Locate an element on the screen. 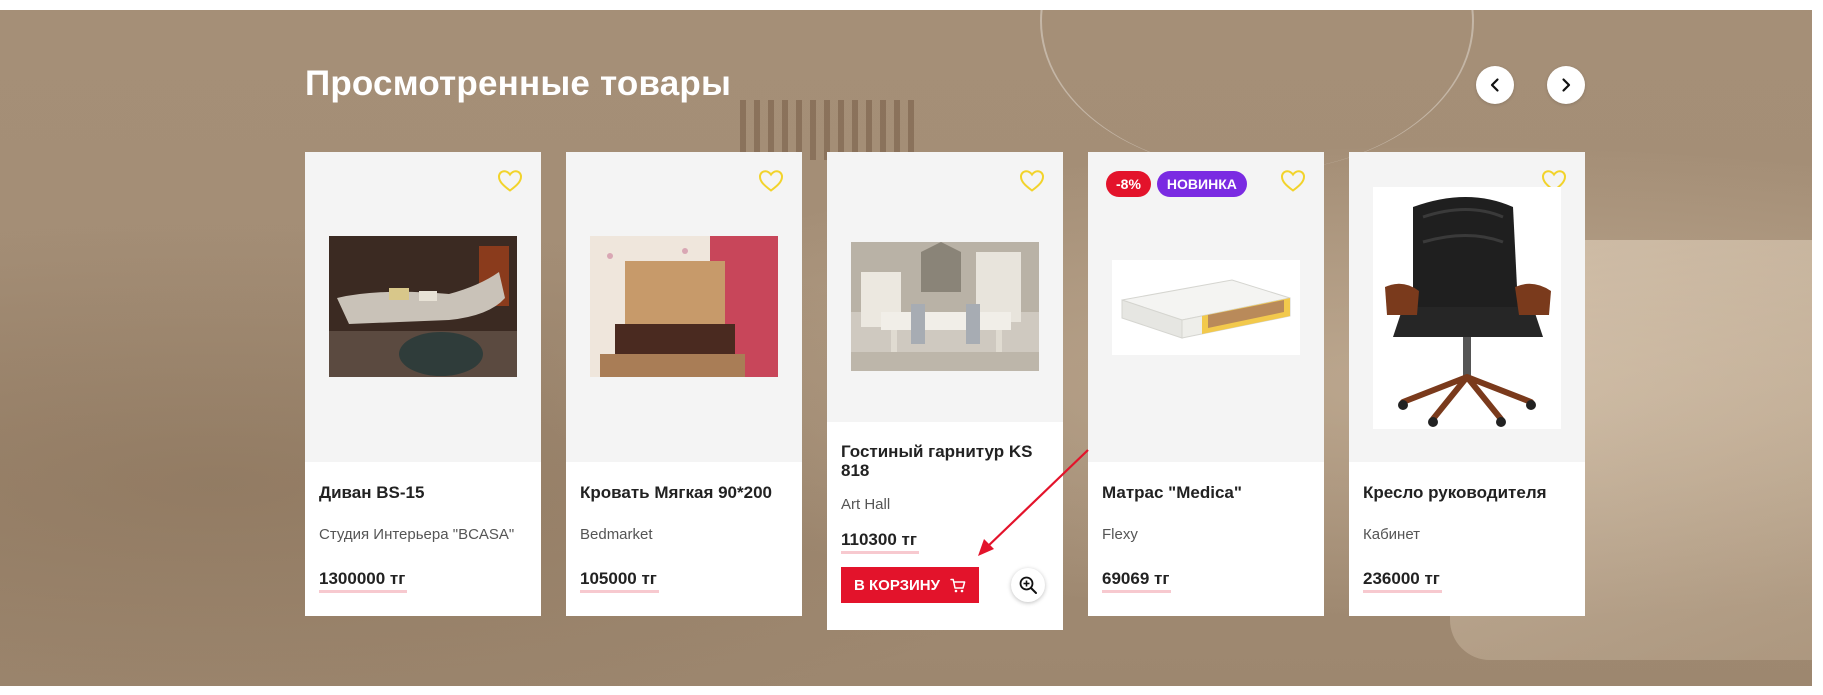  quick-view-button is located at coordinates (1028, 585).